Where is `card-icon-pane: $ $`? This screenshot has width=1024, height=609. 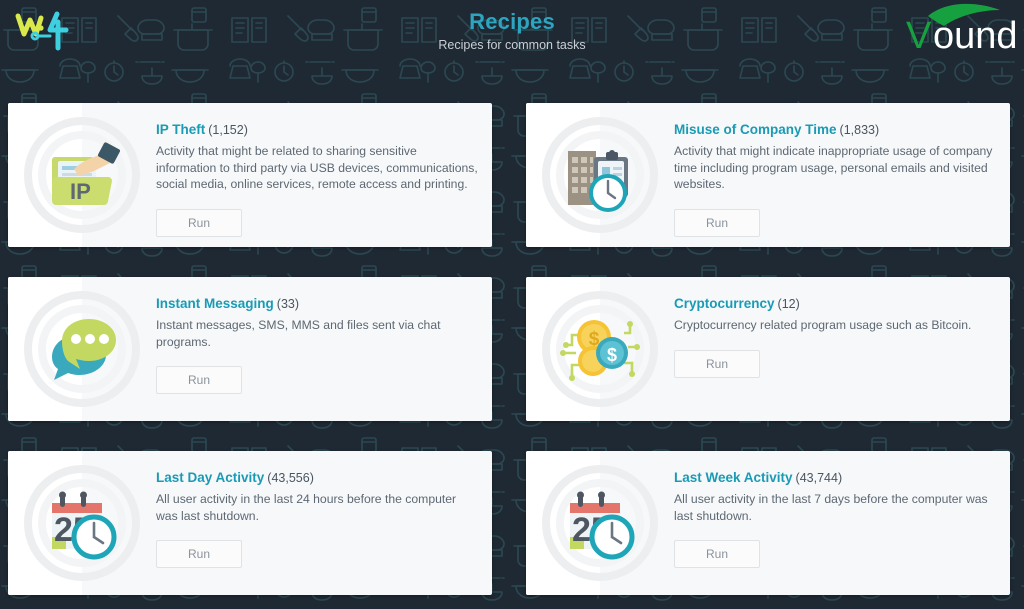
card-icon-pane: $ $ is located at coordinates (600, 349).